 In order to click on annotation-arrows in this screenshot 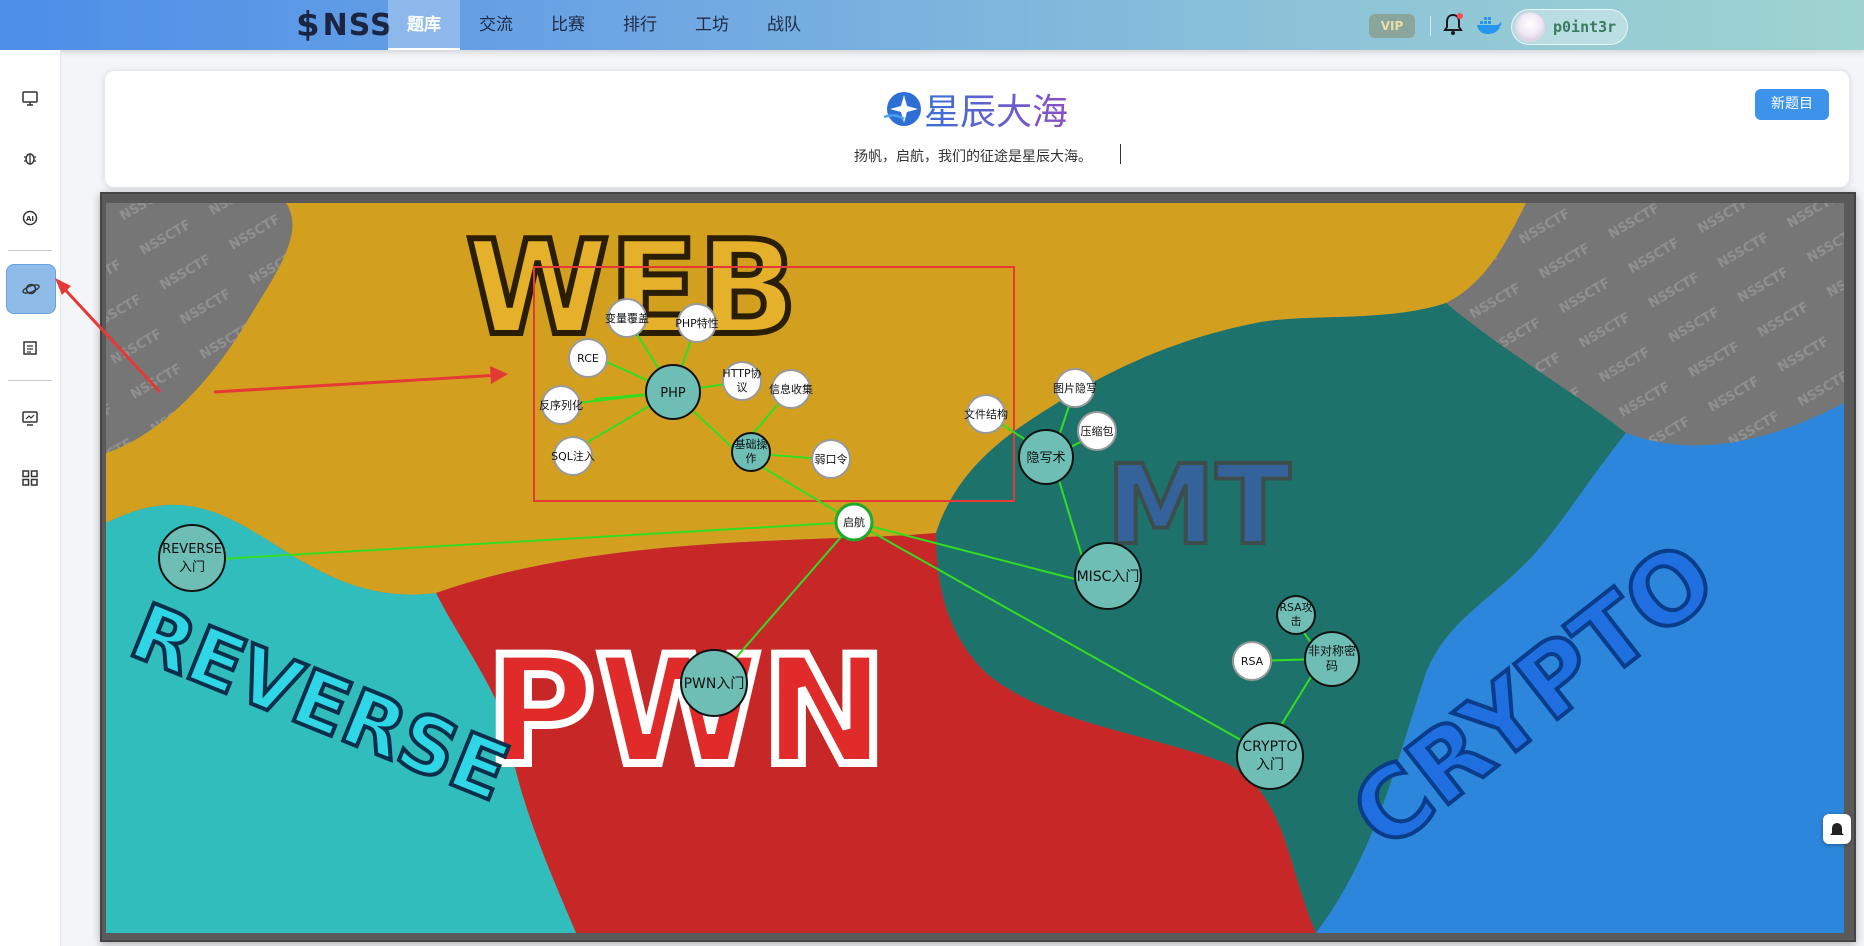, I will do `click(281, 336)`.